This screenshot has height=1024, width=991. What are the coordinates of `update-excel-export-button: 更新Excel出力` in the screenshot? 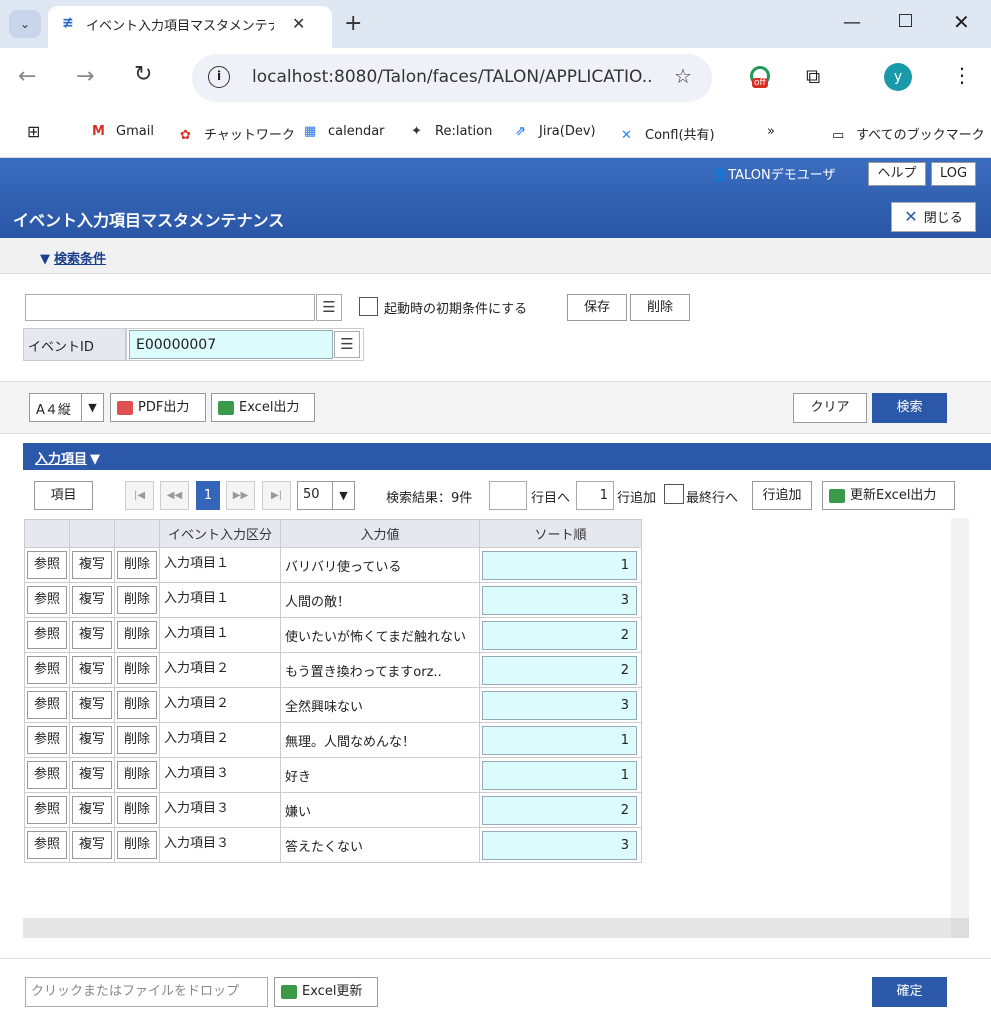 It's located at (888, 495).